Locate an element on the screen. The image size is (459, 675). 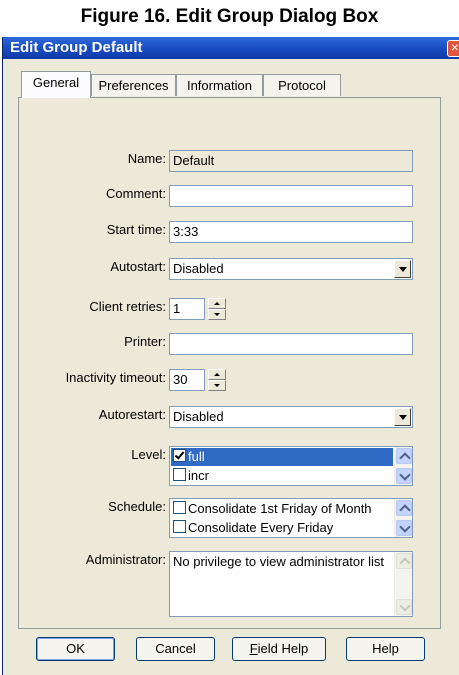
administrator-textarea: No privilege to view administrator list is located at coordinates (291, 584).